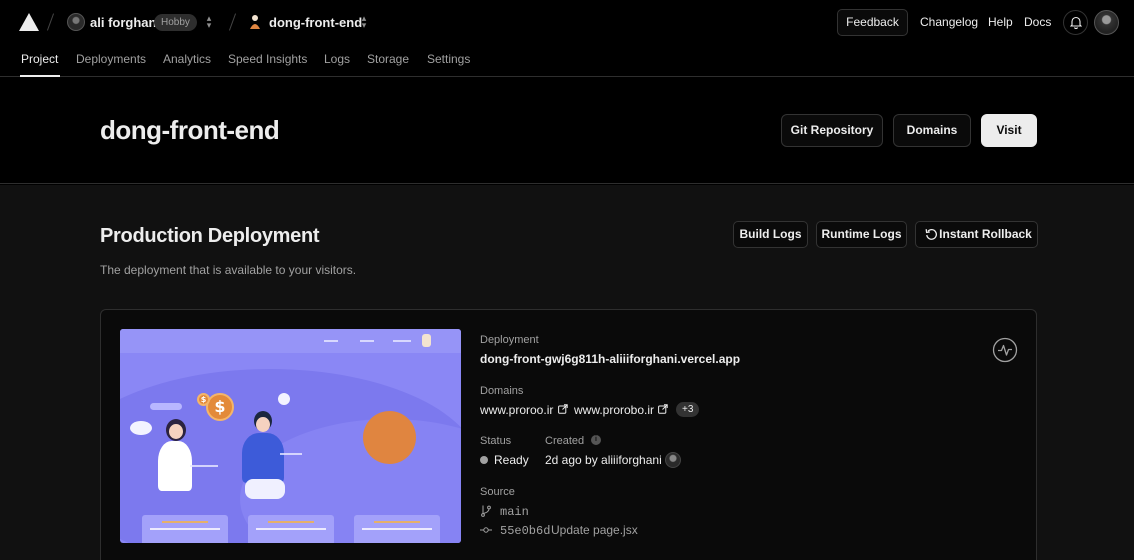  I want to click on commit-message: Update page.jsx, so click(594, 530).